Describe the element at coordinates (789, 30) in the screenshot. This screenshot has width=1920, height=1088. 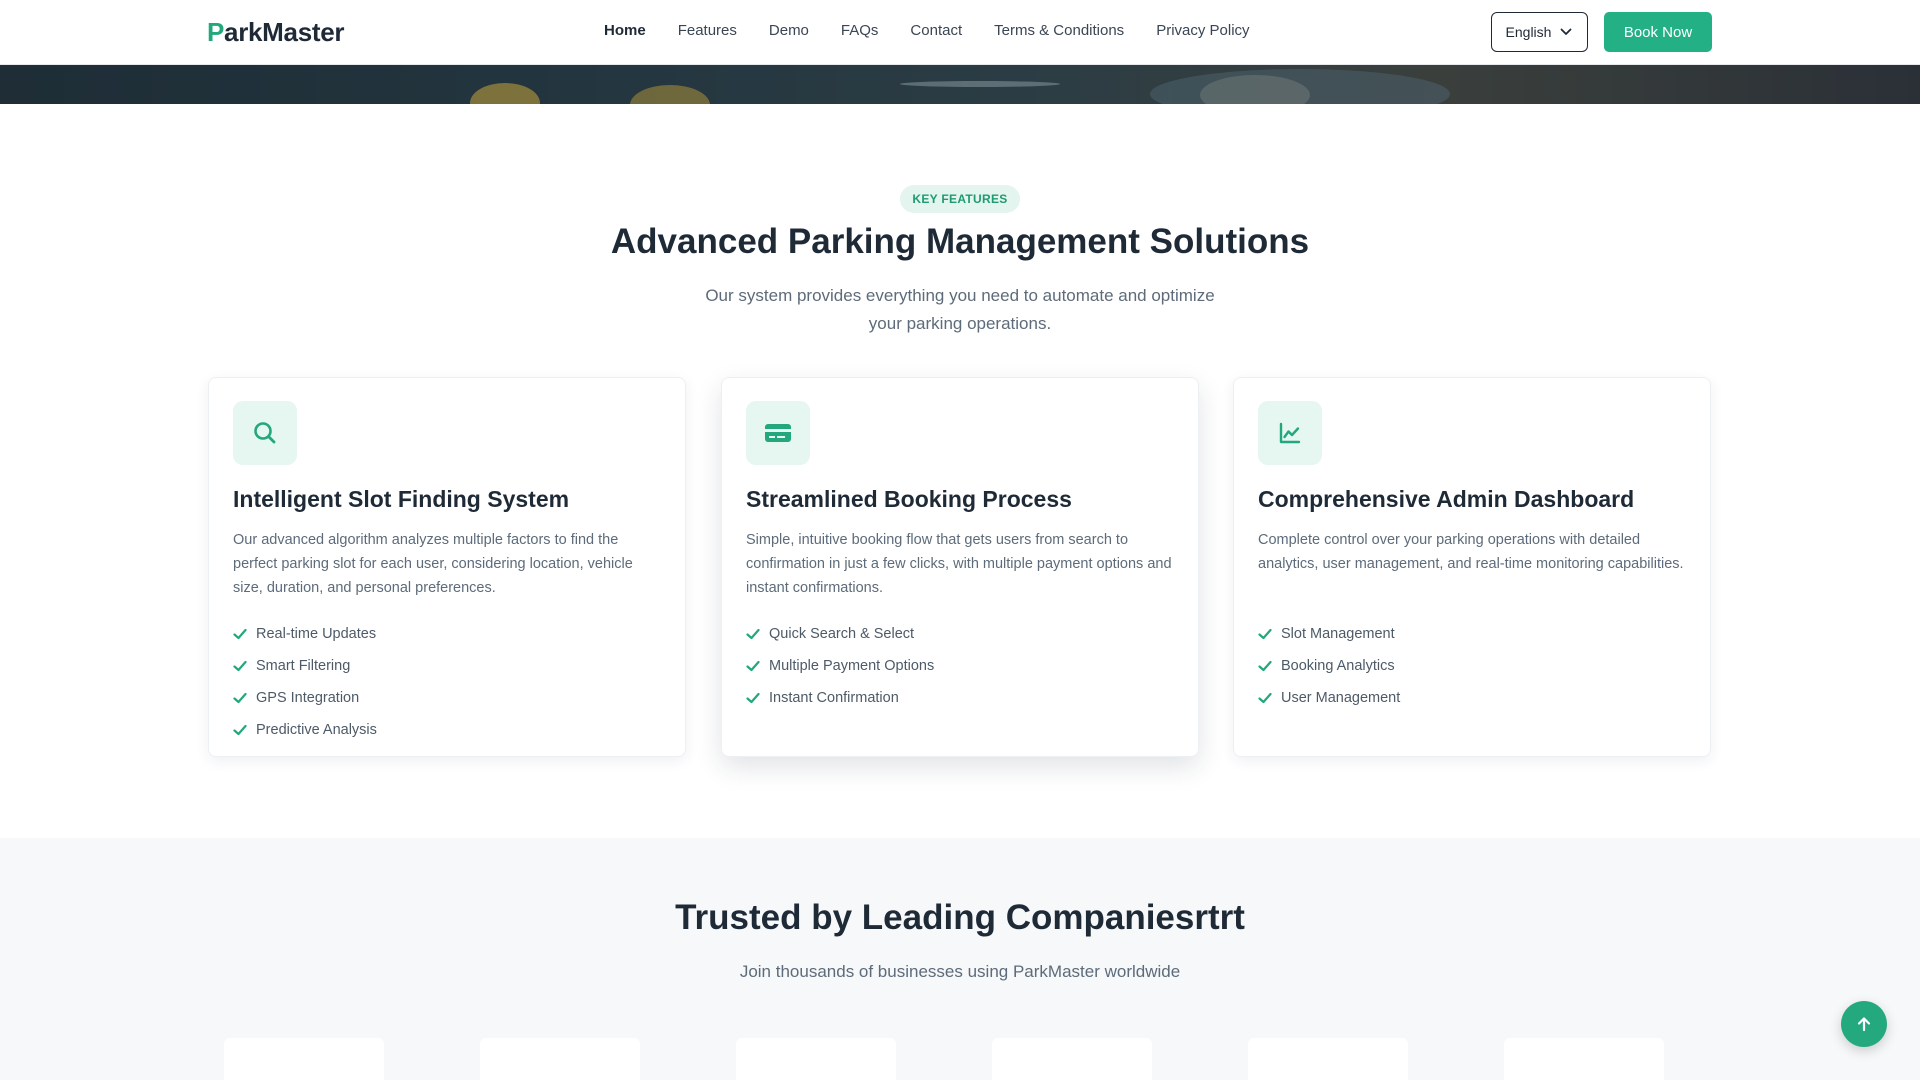
I see `nav-demo: Demo` at that location.